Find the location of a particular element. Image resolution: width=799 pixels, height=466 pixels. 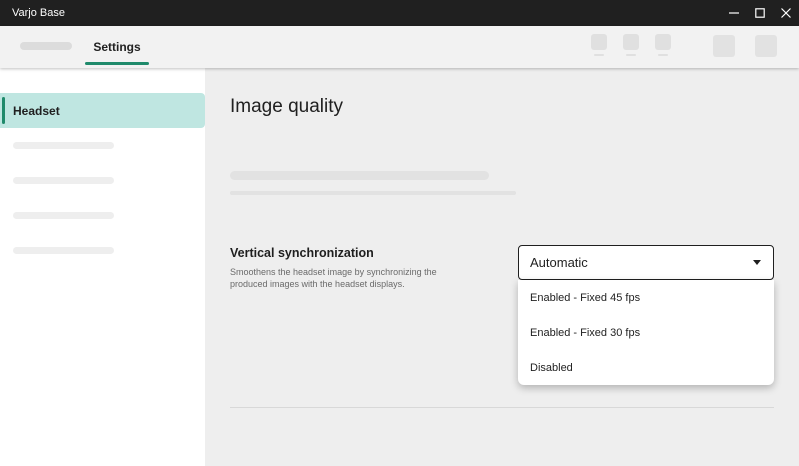

close-icon is located at coordinates (786, 13).